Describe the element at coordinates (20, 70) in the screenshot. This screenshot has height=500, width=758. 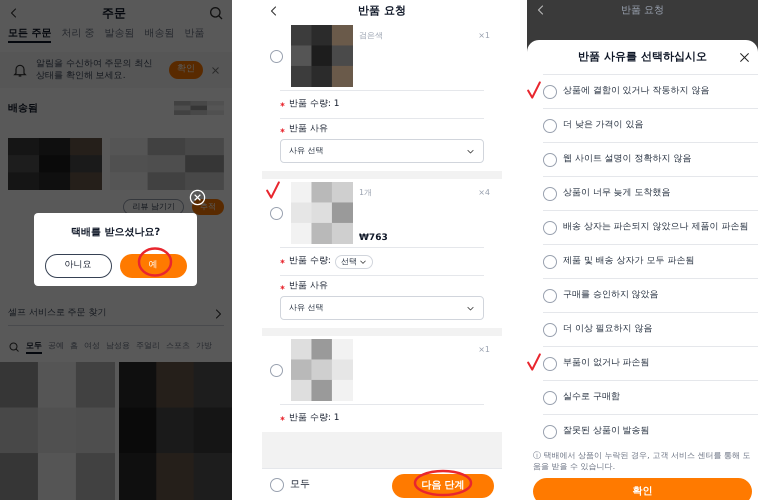
I see `bell-icon` at that location.